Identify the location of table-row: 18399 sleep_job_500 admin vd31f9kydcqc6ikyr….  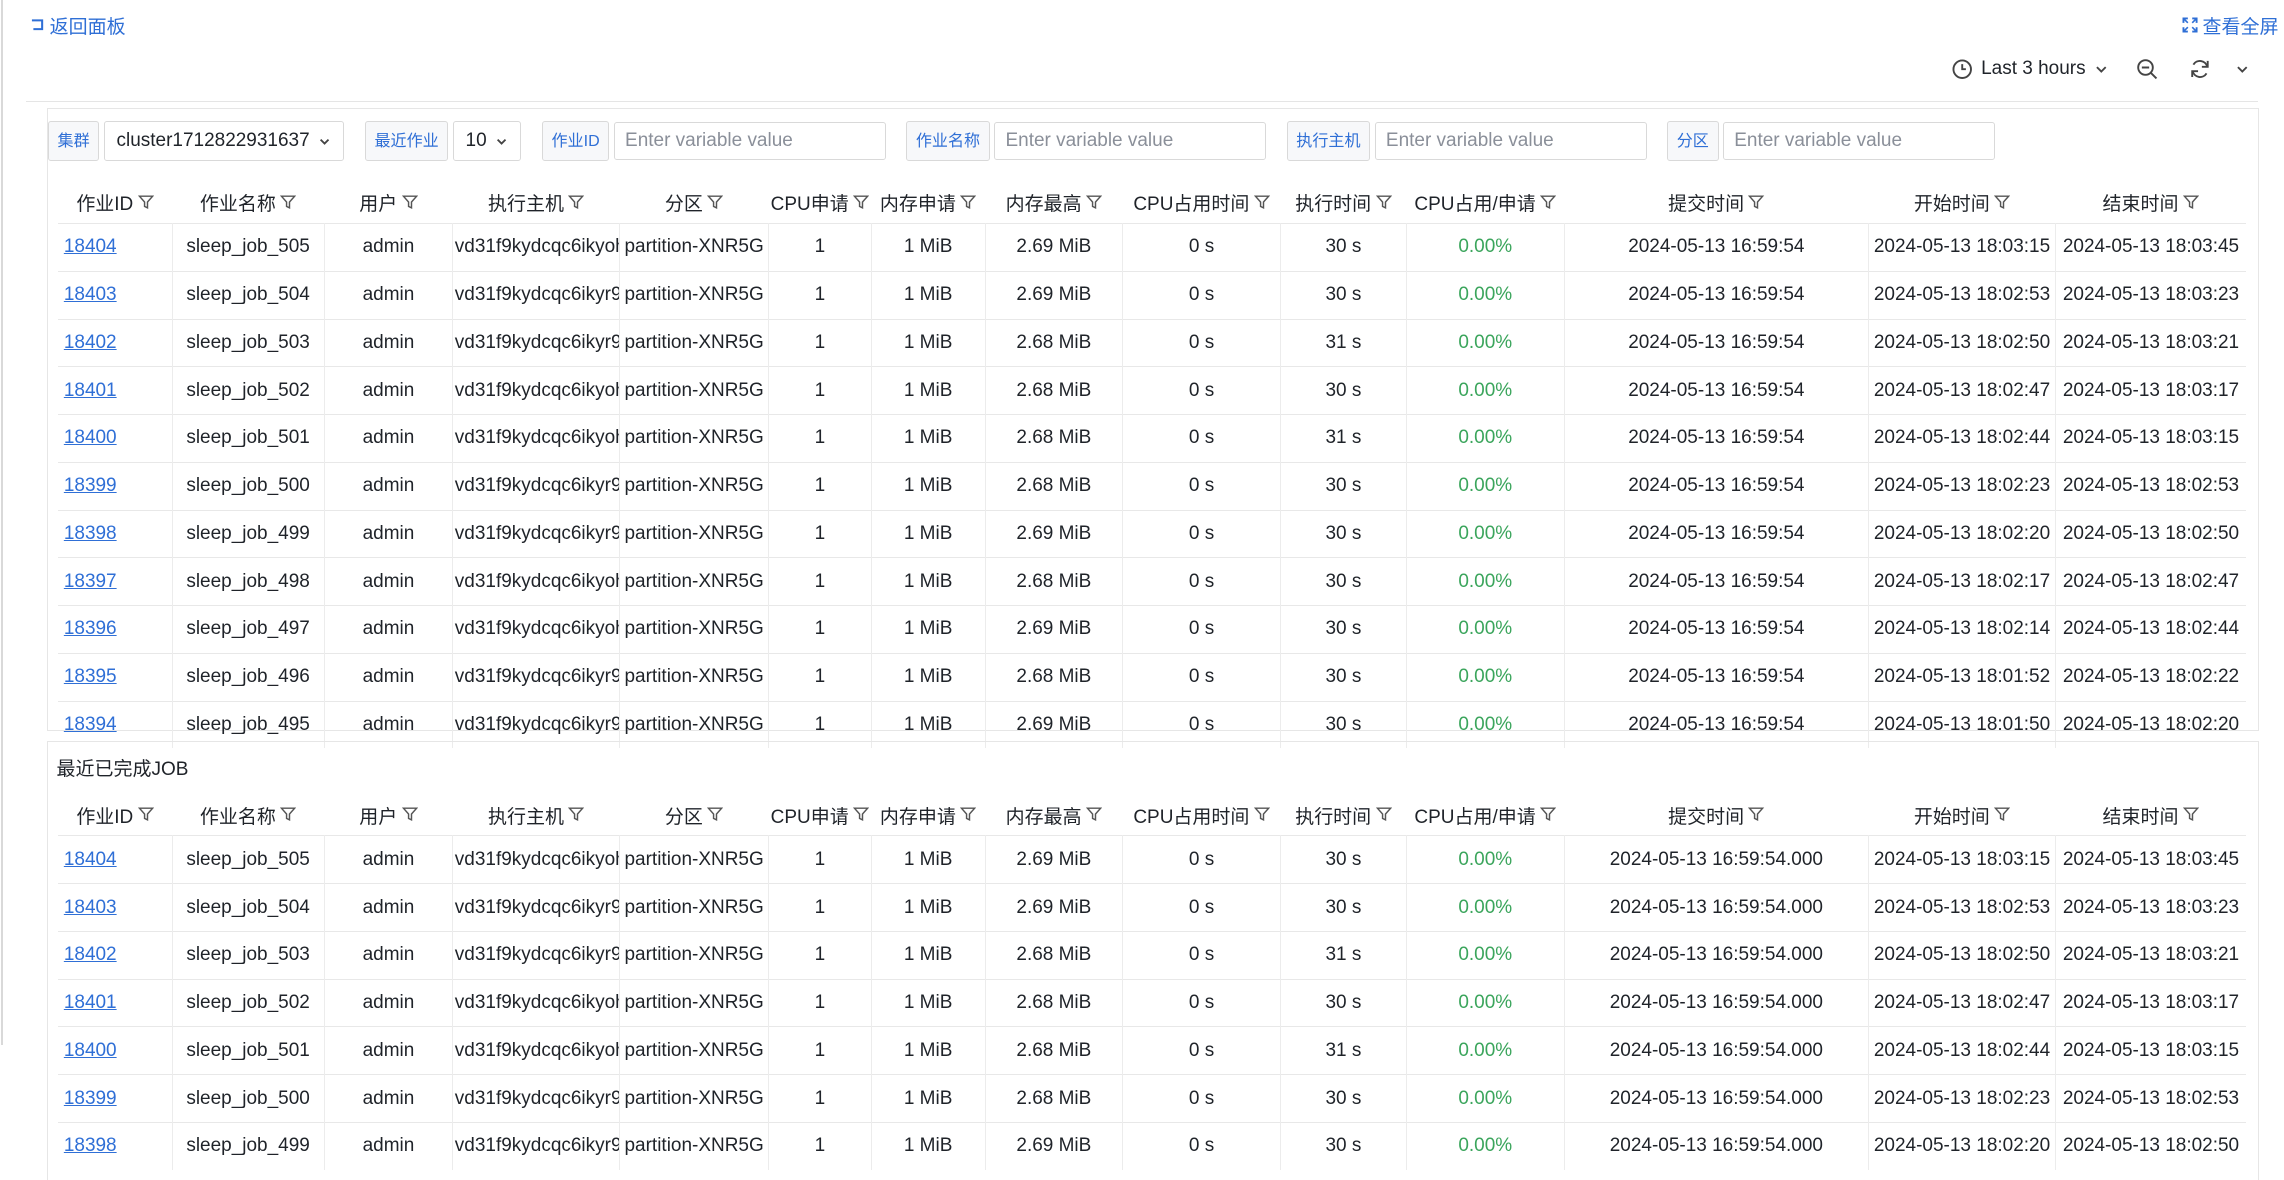
(1151, 486).